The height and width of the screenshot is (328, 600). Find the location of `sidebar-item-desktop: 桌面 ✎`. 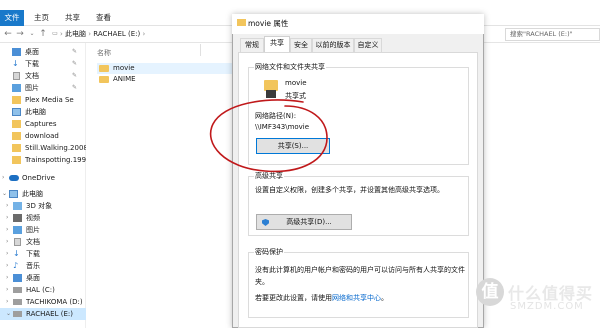

sidebar-item-desktop: 桌面 ✎ is located at coordinates (43, 52).